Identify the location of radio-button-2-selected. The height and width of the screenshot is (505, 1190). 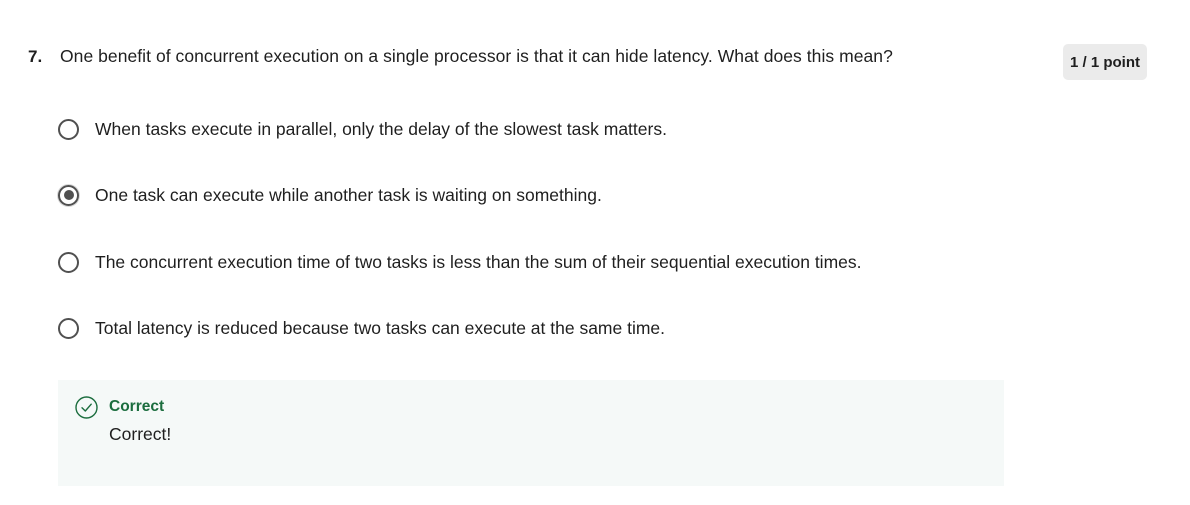
(68, 195).